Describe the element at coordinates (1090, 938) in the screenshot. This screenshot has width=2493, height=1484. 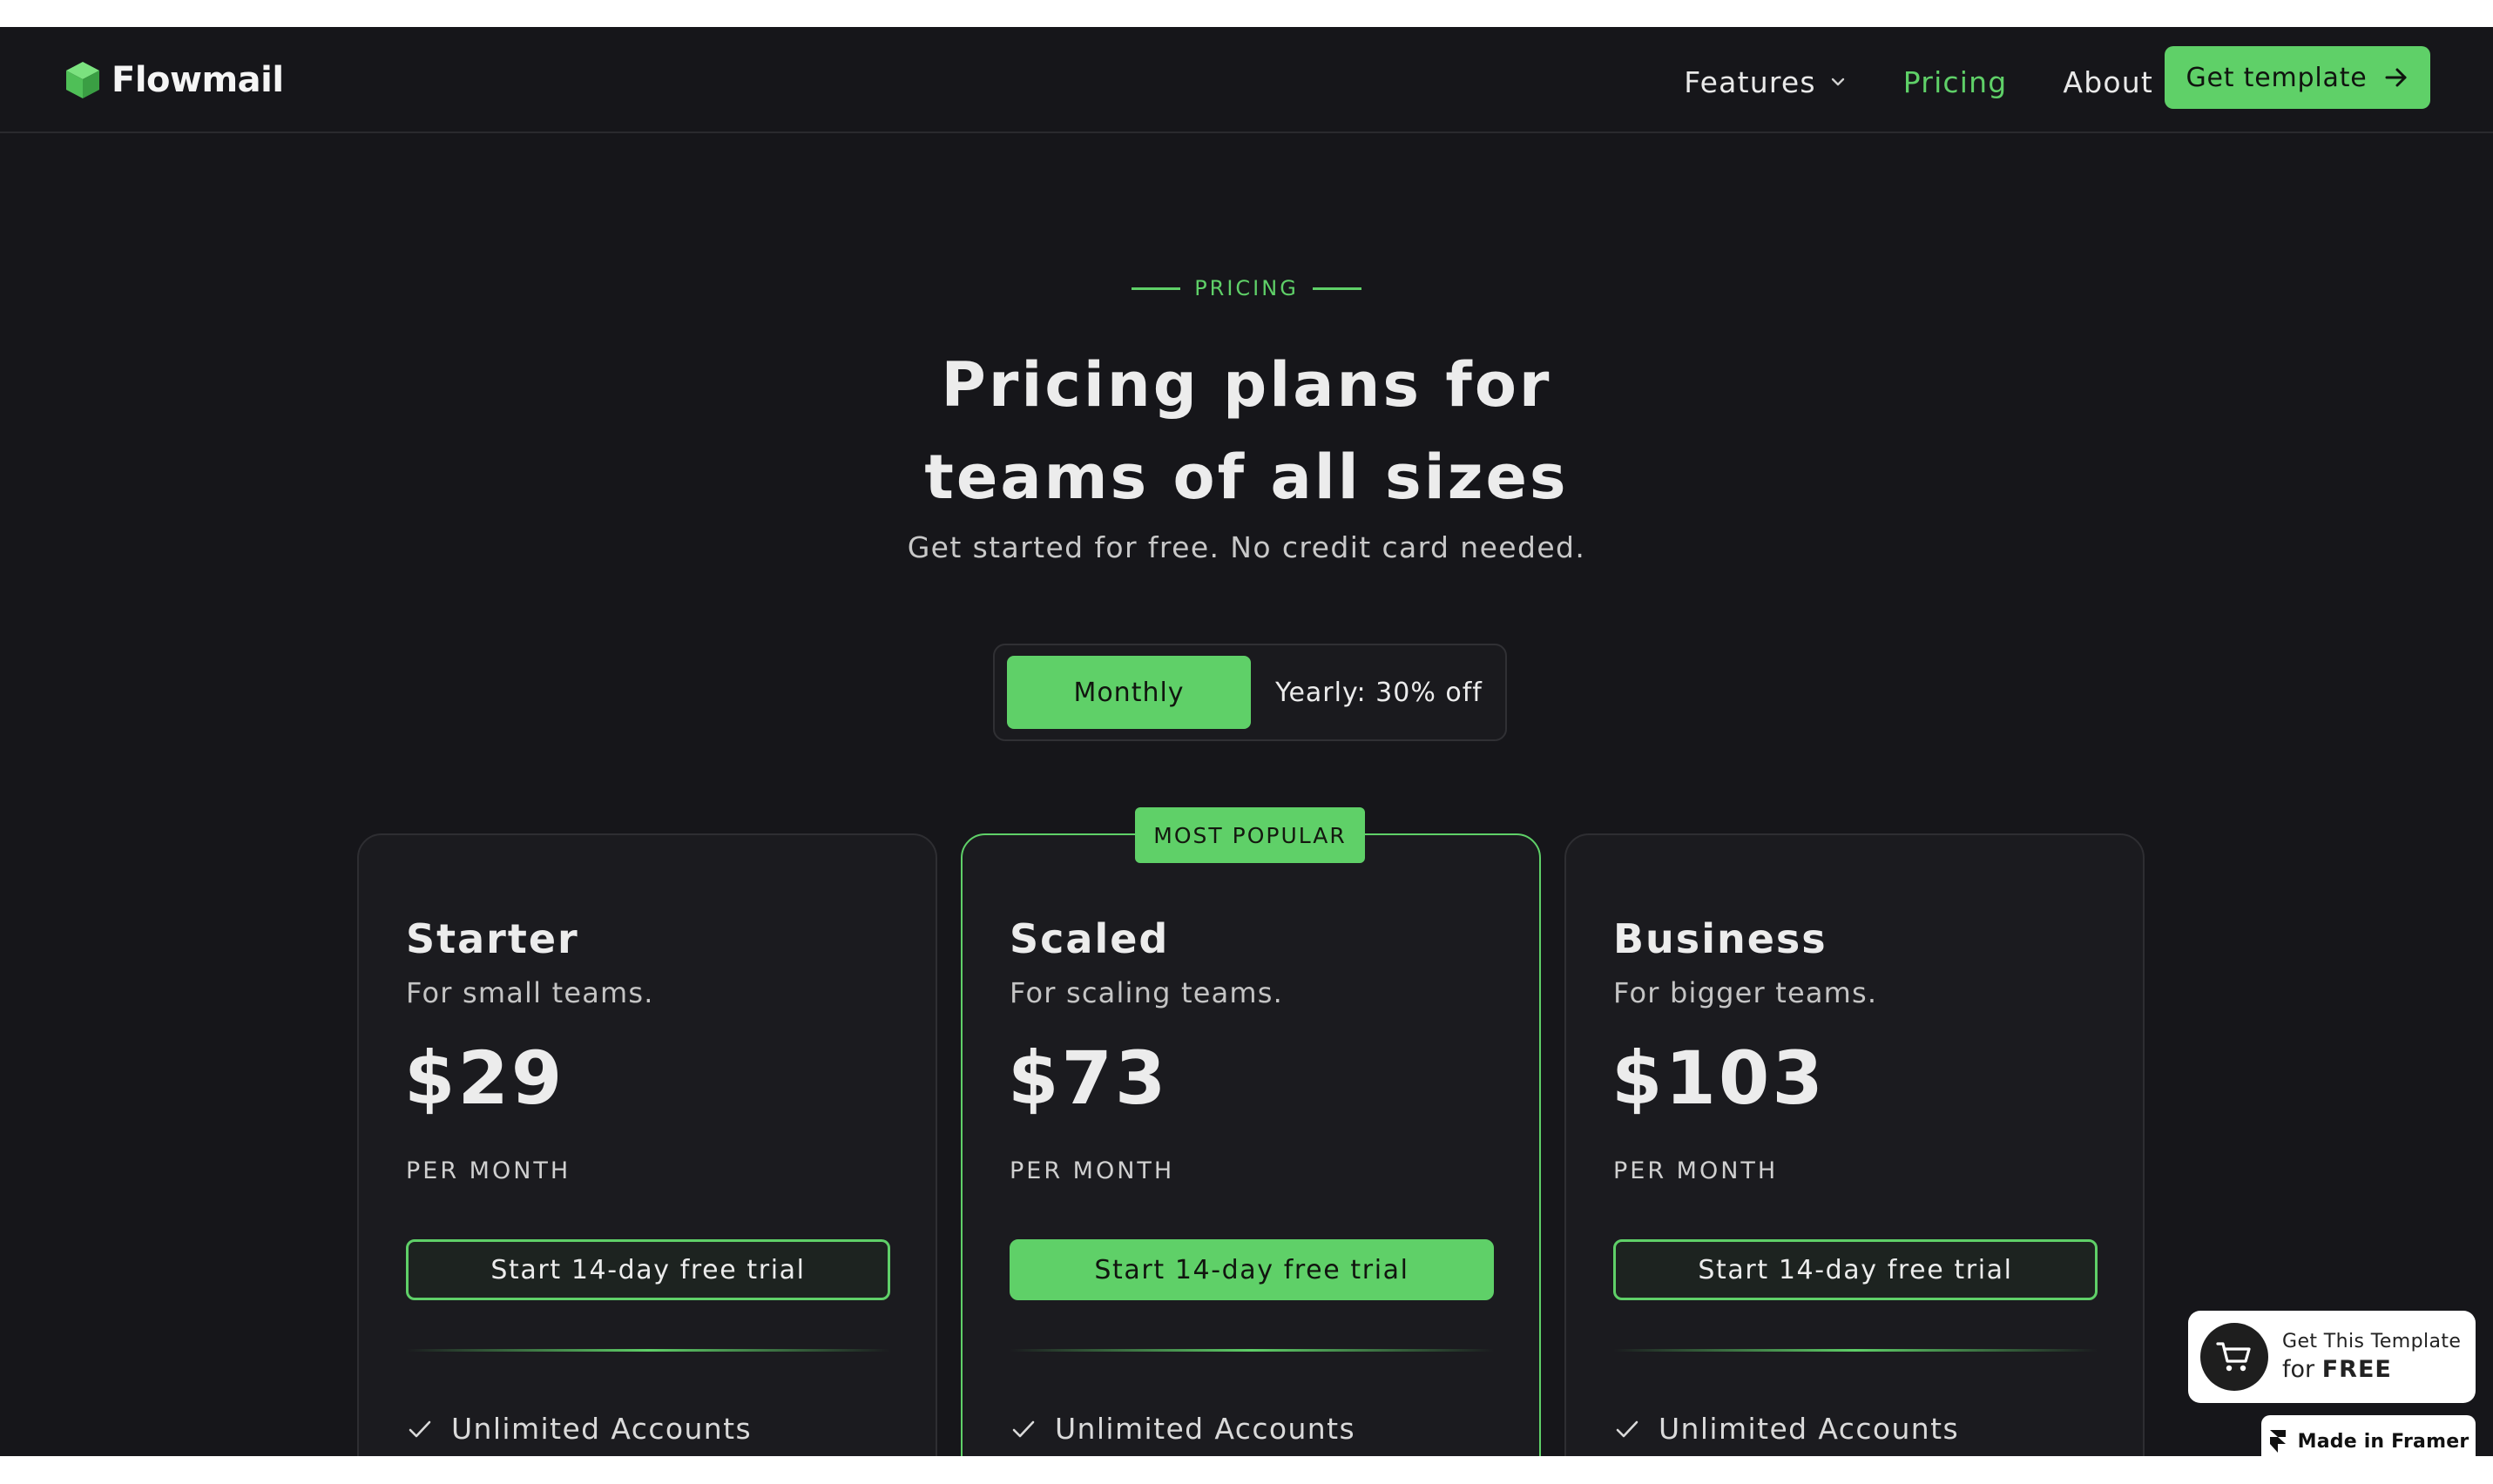
I see `plan-name: Scaled` at that location.